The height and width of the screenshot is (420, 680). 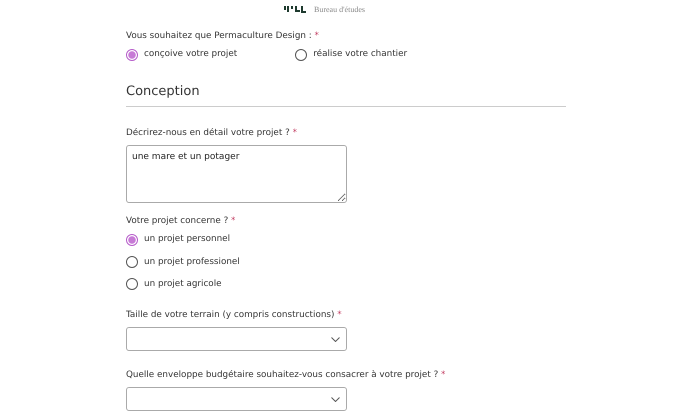 What do you see at coordinates (163, 92) in the screenshot?
I see `section-heading: Conception` at bounding box center [163, 92].